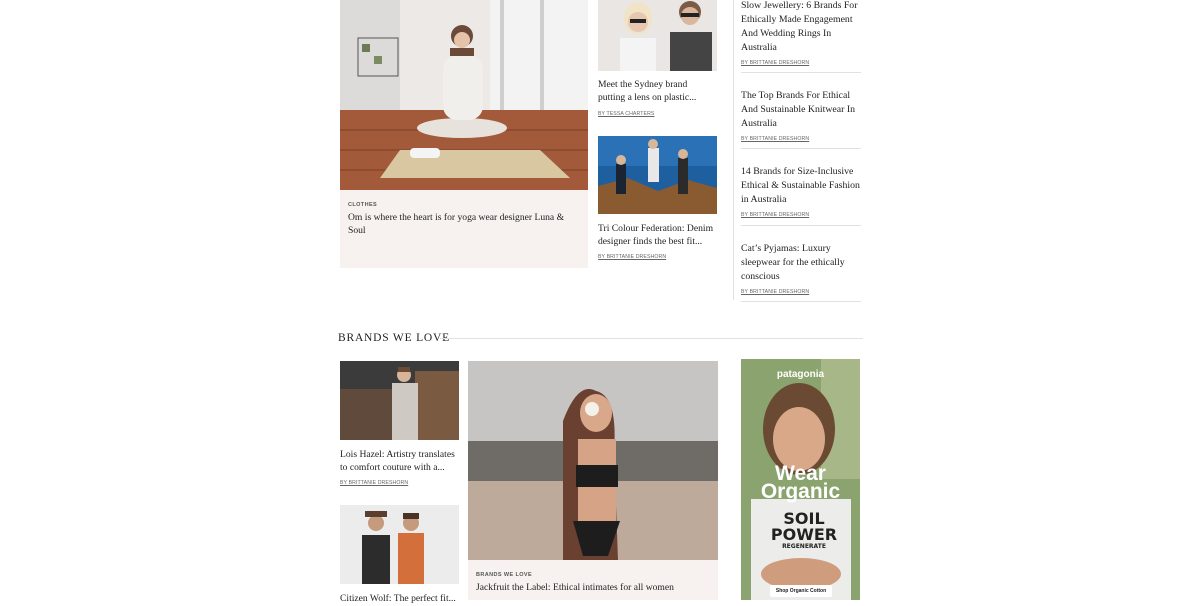 The width and height of the screenshot is (1200, 606). I want to click on ad-headline-line: Organic, so click(800, 491).